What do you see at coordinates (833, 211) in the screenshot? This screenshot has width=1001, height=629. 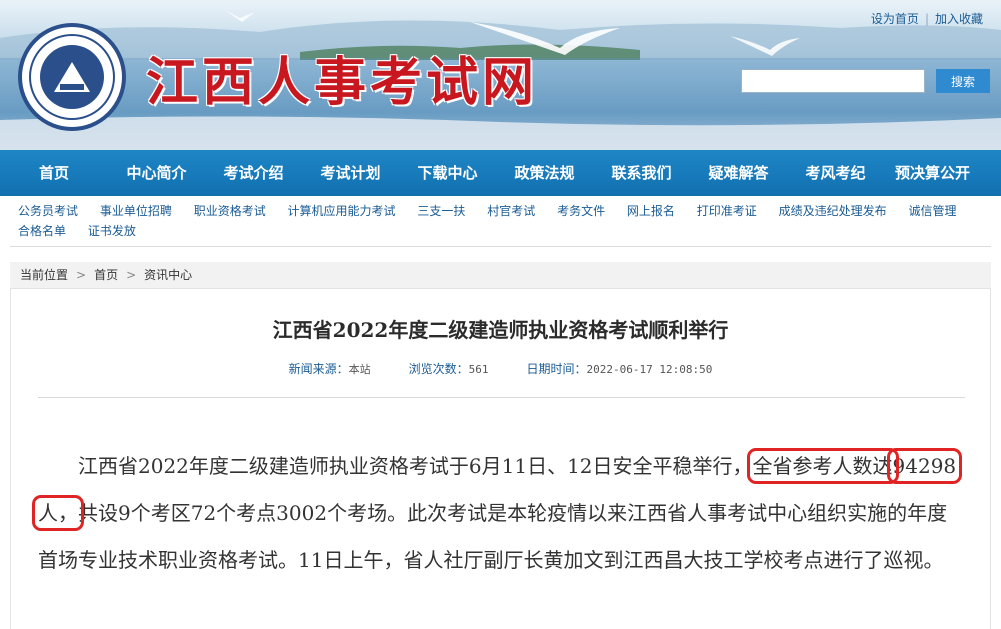 I see `sub-nav-item: 成绩及违纪处理发布` at bounding box center [833, 211].